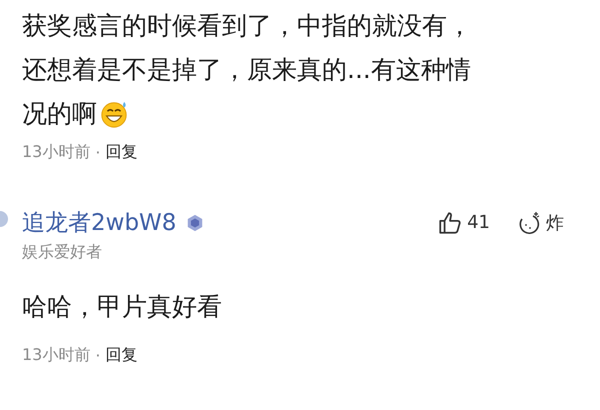 This screenshot has height=410, width=600. Describe the element at coordinates (450, 223) in the screenshot. I see `thumbs-up-icon` at that location.